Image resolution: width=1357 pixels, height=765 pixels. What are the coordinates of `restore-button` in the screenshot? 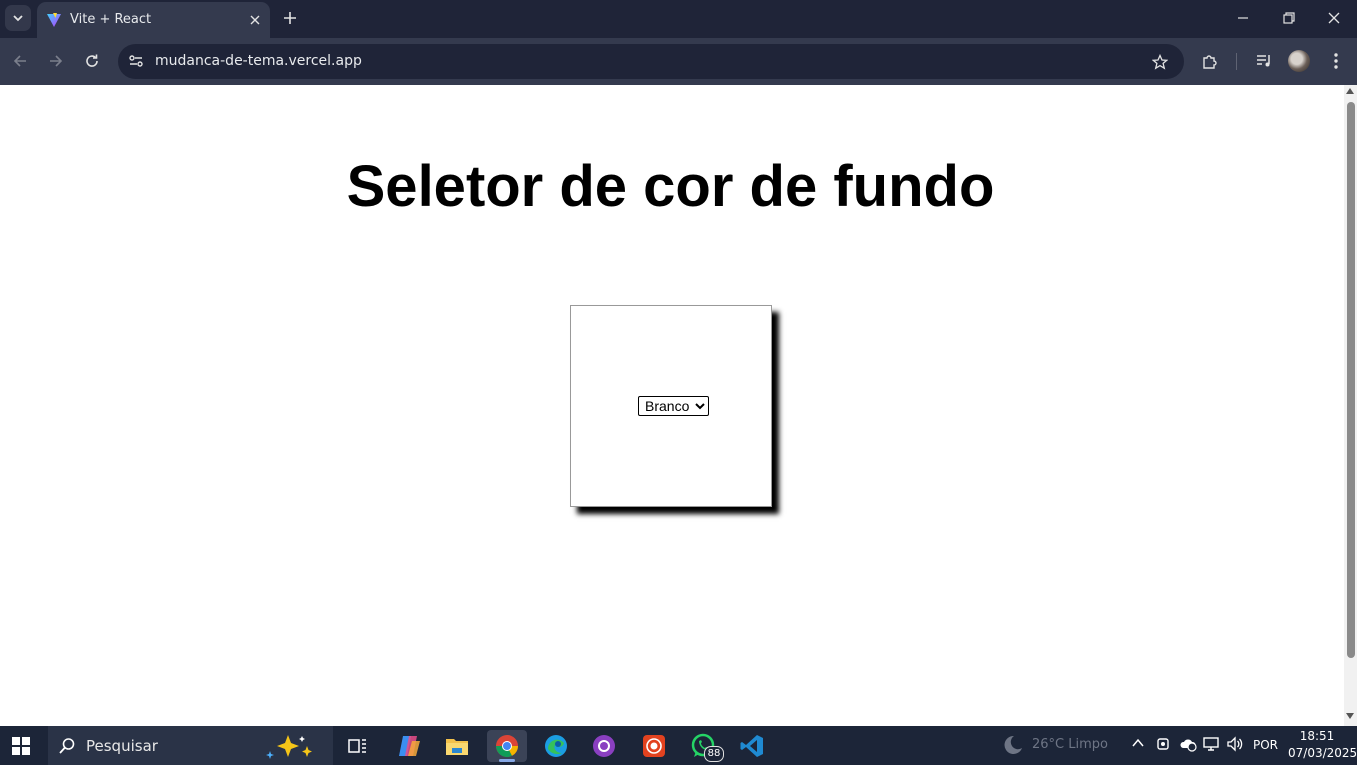 It's located at (1289, 18).